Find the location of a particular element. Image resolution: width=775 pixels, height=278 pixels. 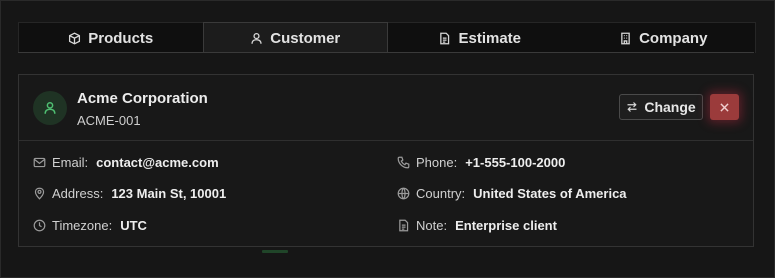

phone-field: Phone: +1-555-100-2000 is located at coordinates (481, 162).